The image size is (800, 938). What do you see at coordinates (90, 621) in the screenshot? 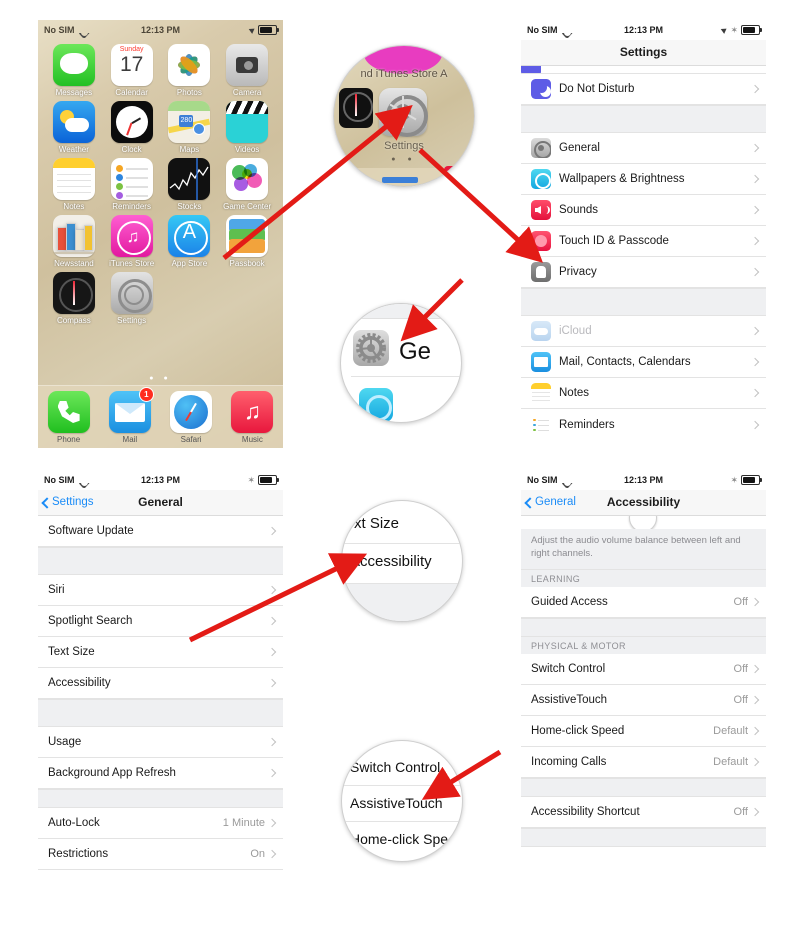
I see `row-label: Spotlight Search` at bounding box center [90, 621].